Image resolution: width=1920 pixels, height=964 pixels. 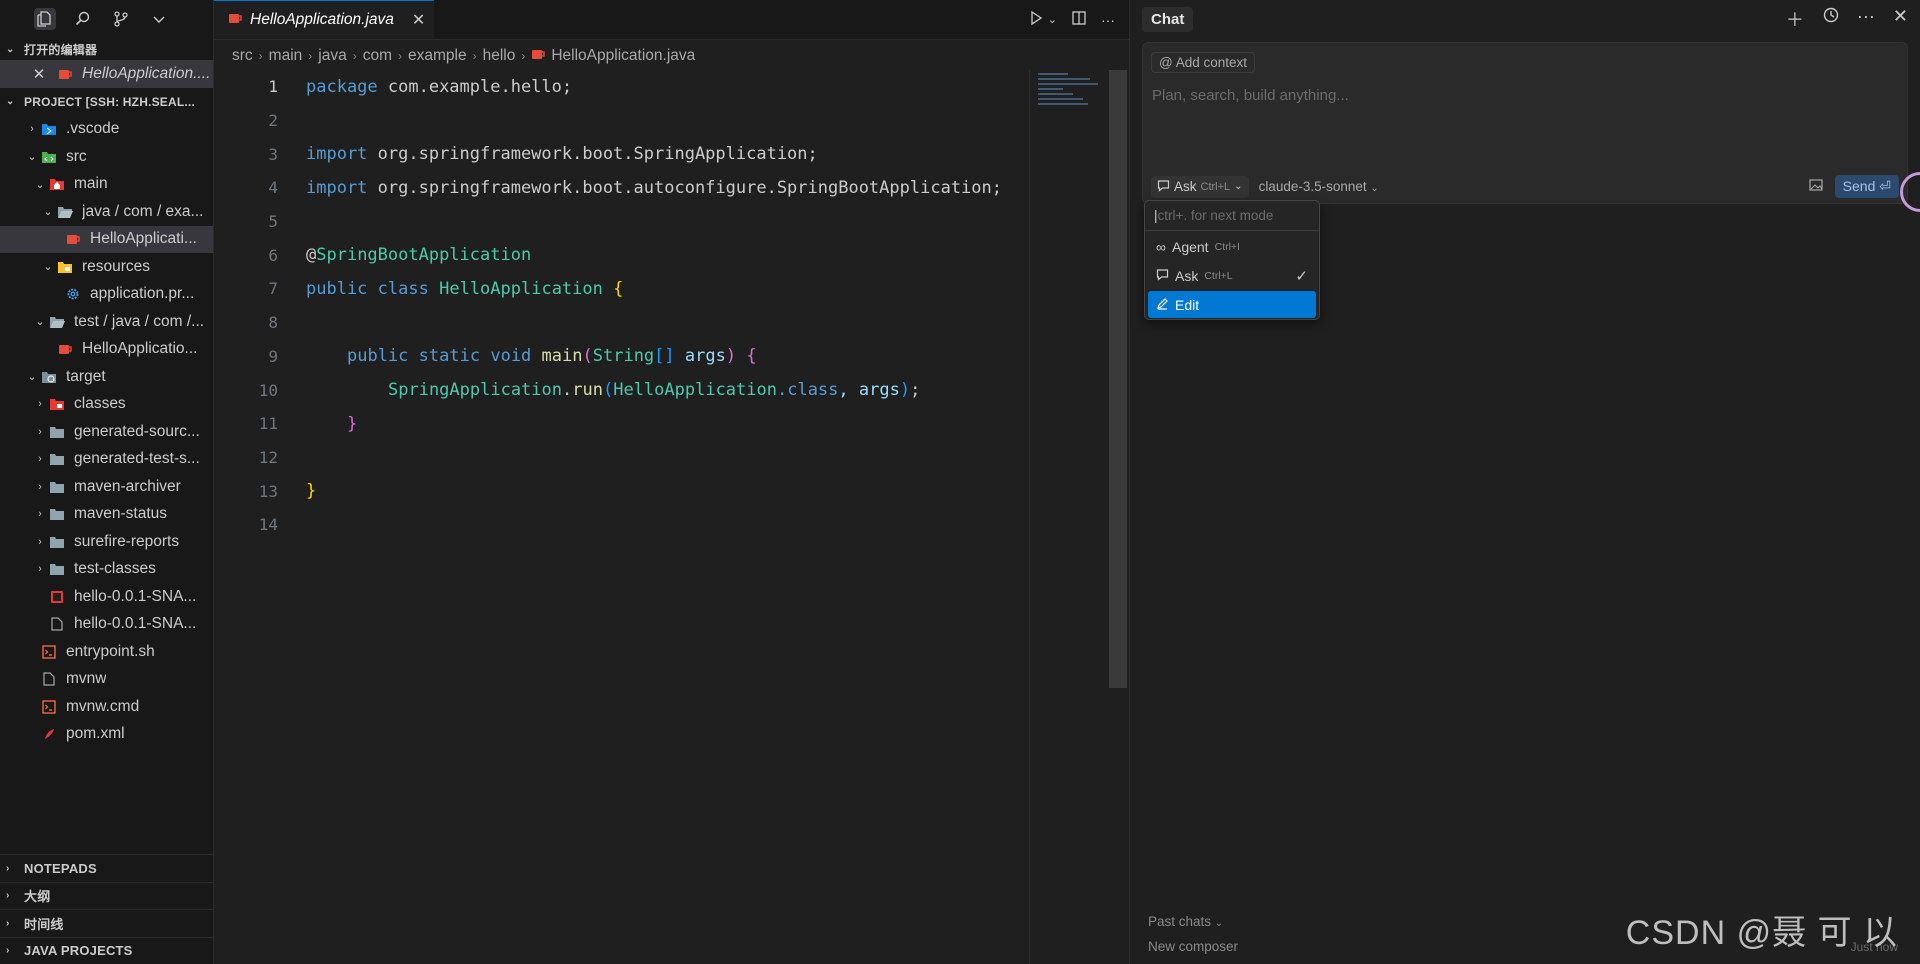 I want to click on breadcrumb-item: main, so click(x=286, y=56).